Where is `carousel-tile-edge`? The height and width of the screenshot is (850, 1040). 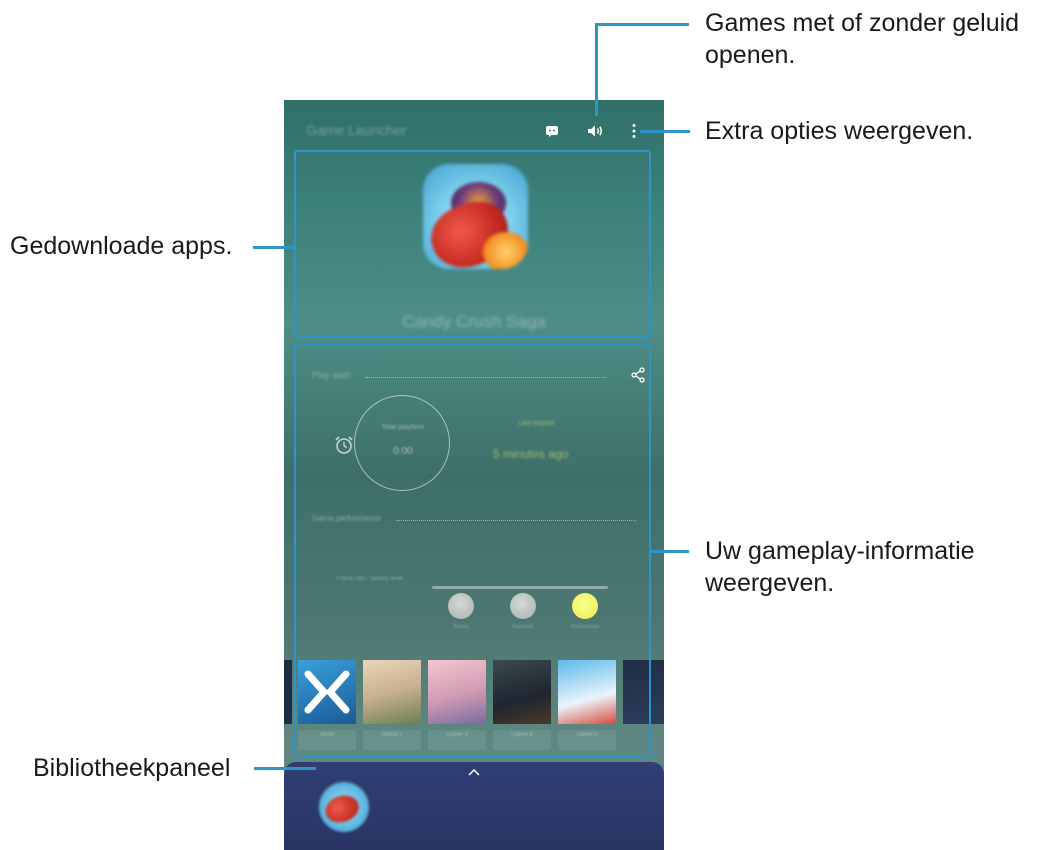 carousel-tile-edge is located at coordinates (288, 692).